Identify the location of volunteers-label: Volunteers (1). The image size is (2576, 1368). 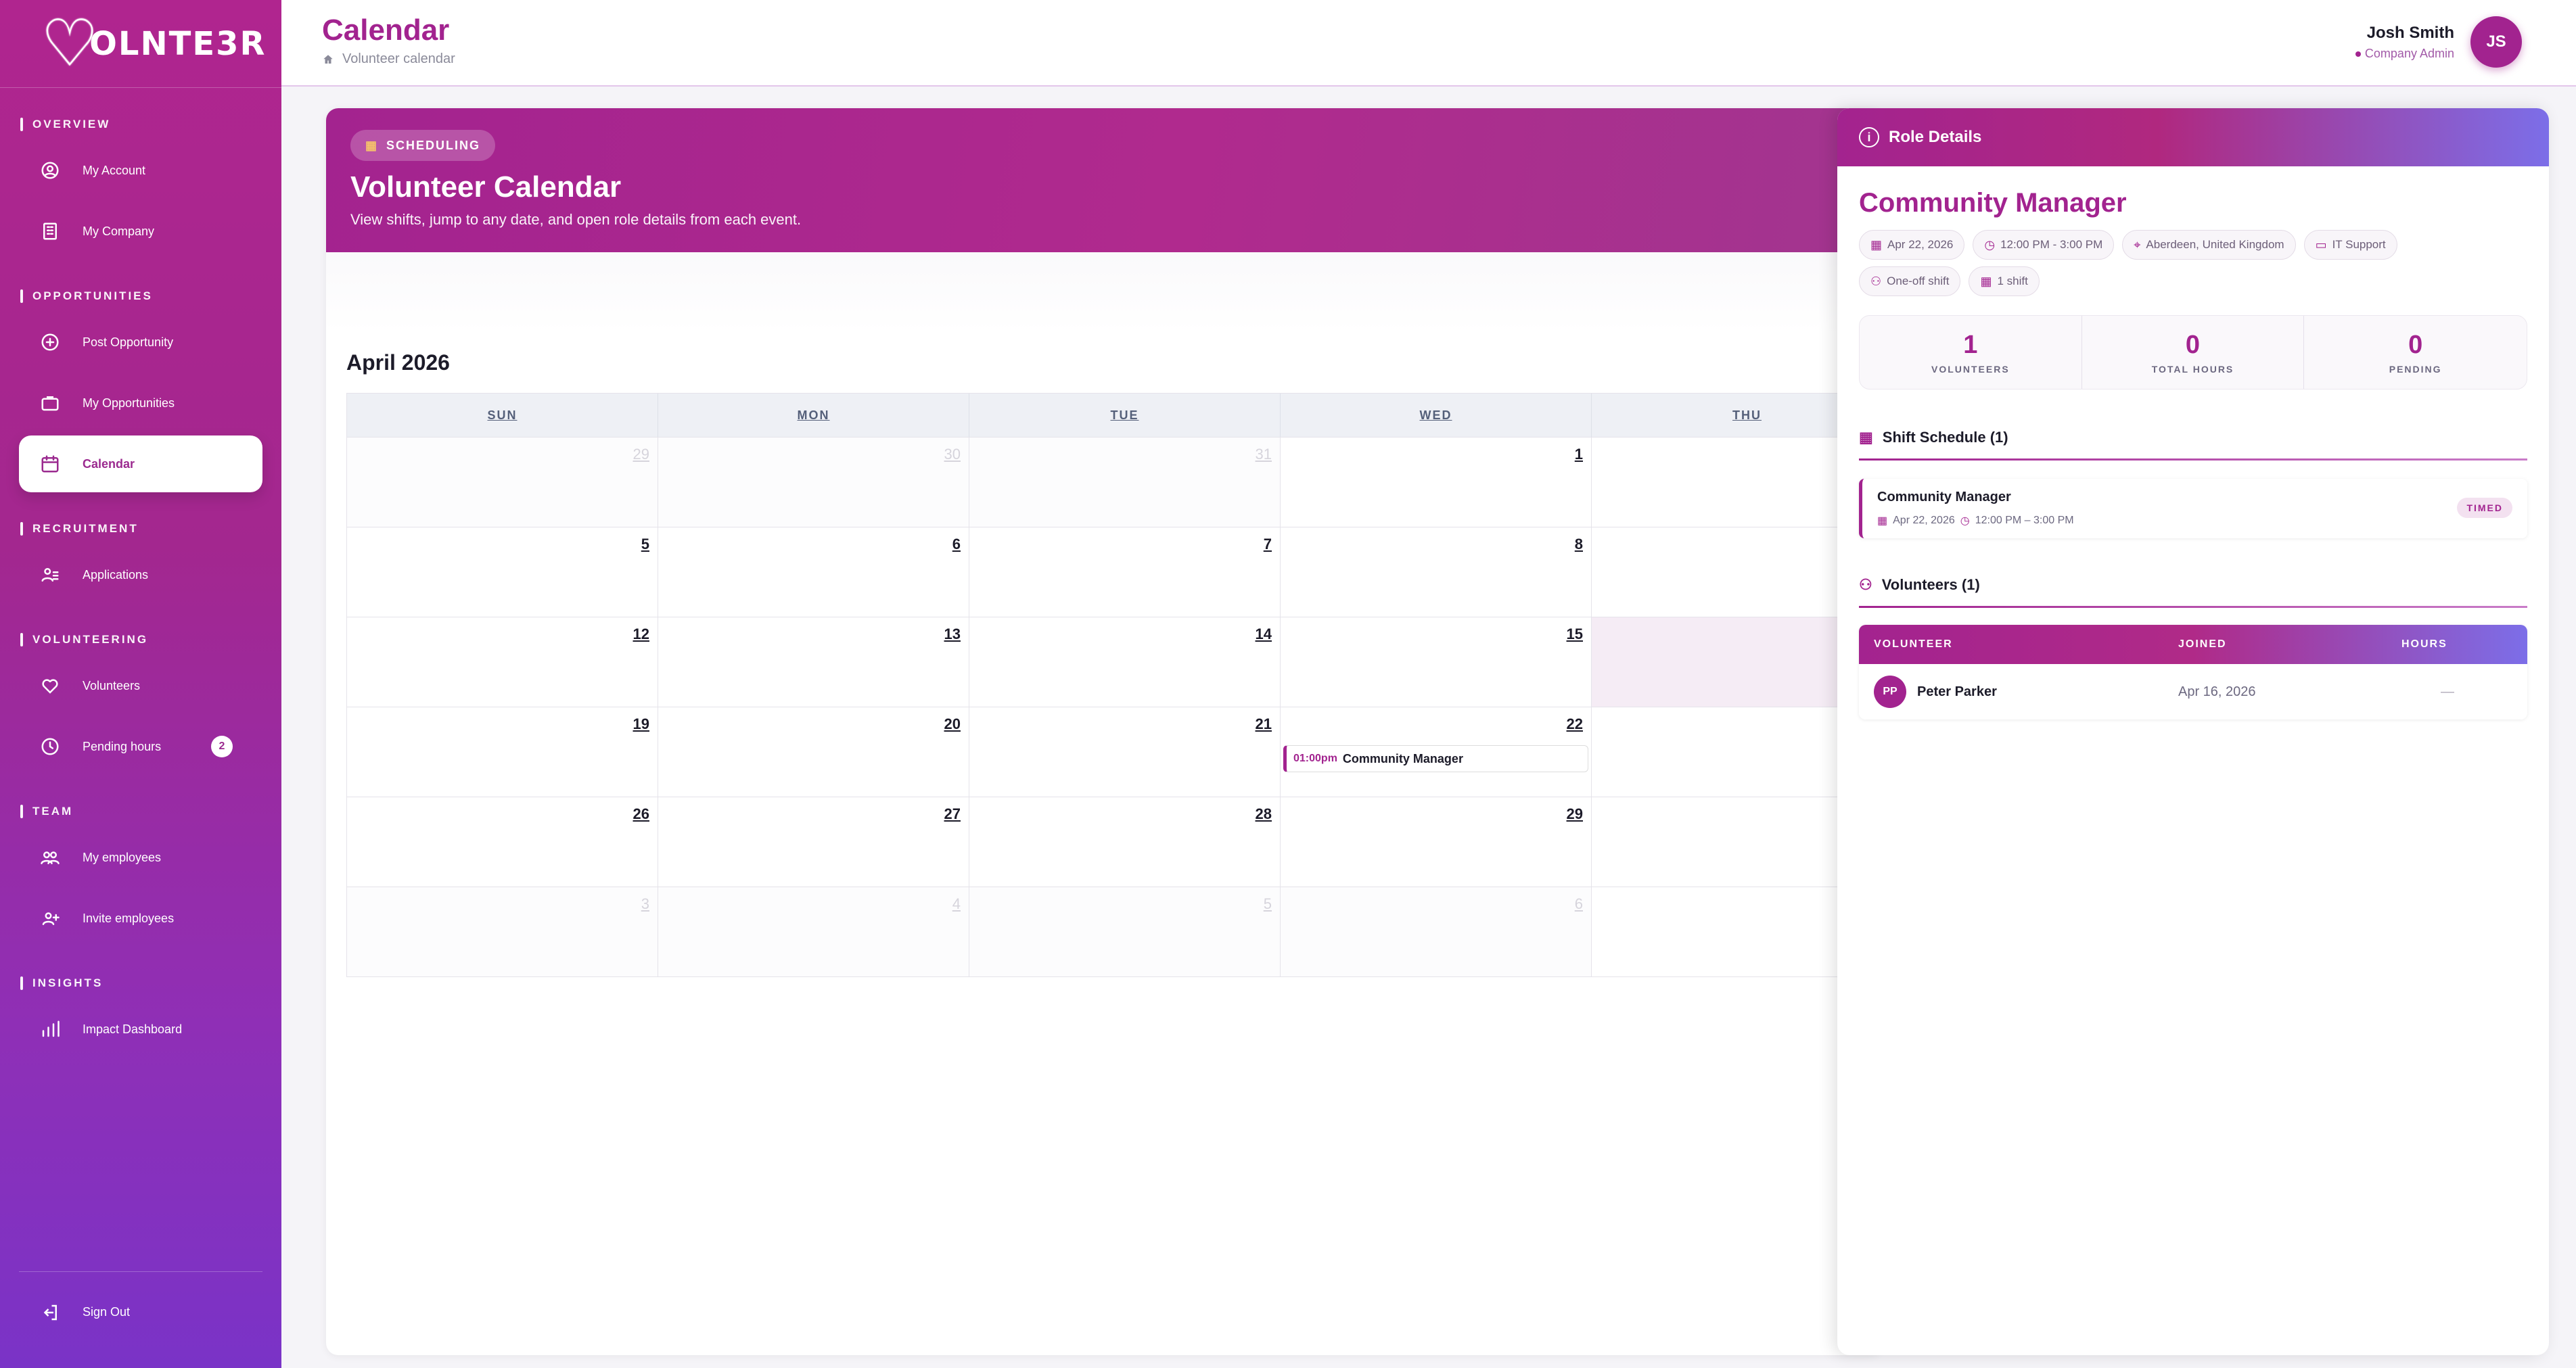
(1930, 584).